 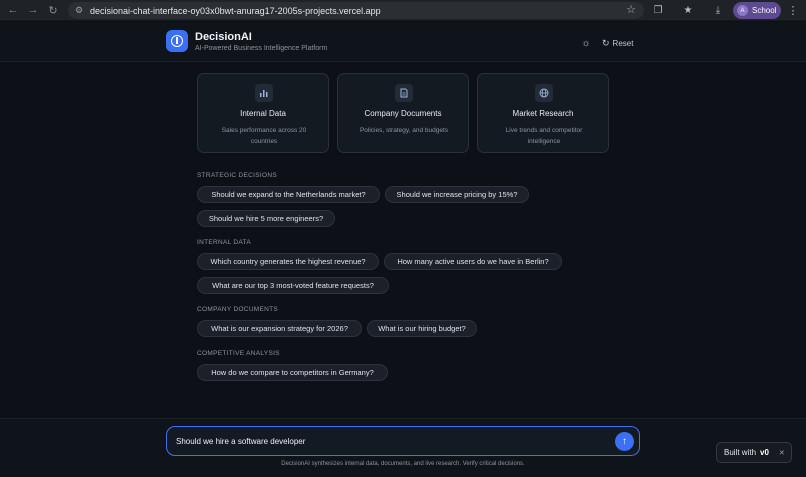 I want to click on built-with-badge: Built with v0 ✕, so click(x=754, y=452).